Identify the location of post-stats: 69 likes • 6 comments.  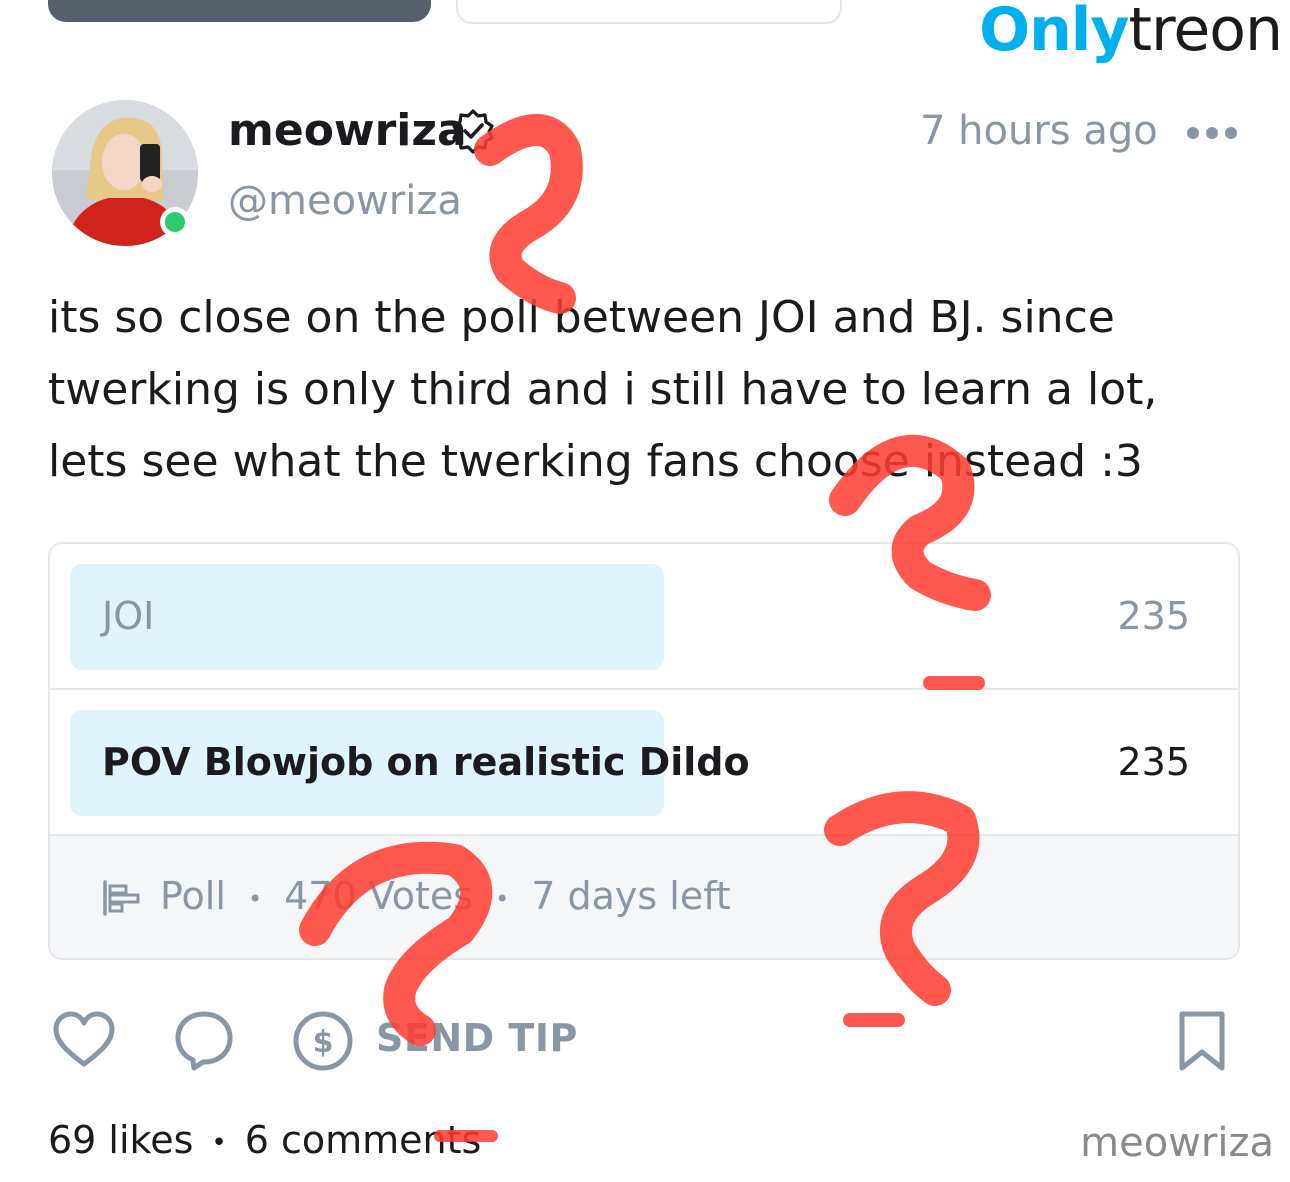
(264, 1140).